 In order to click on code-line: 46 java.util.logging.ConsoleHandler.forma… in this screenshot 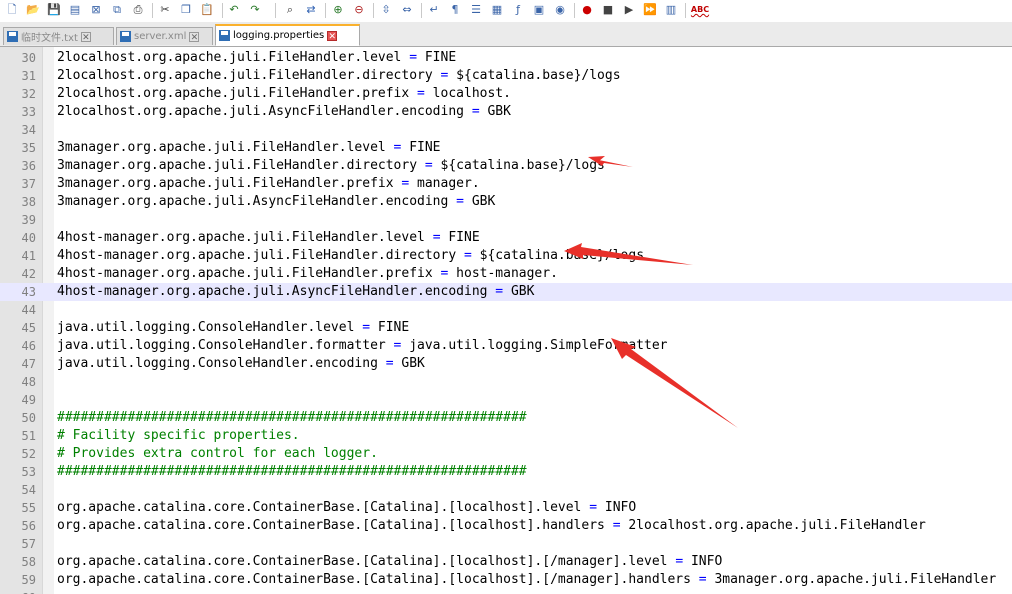, I will do `click(506, 346)`.